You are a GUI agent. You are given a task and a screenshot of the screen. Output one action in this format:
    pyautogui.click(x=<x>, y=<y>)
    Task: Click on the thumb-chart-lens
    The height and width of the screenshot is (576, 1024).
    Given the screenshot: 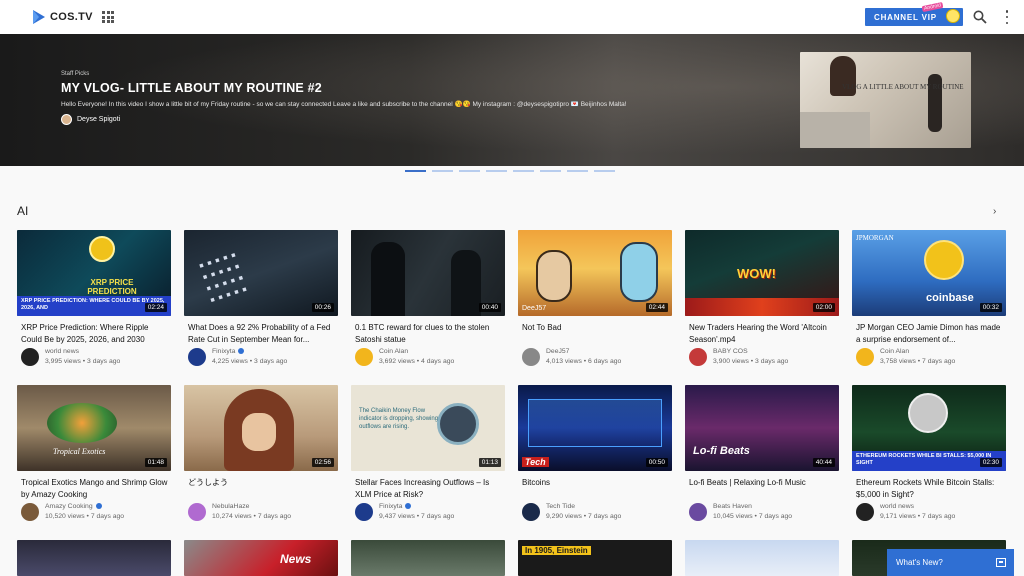 What is the action you would take?
    pyautogui.click(x=458, y=424)
    